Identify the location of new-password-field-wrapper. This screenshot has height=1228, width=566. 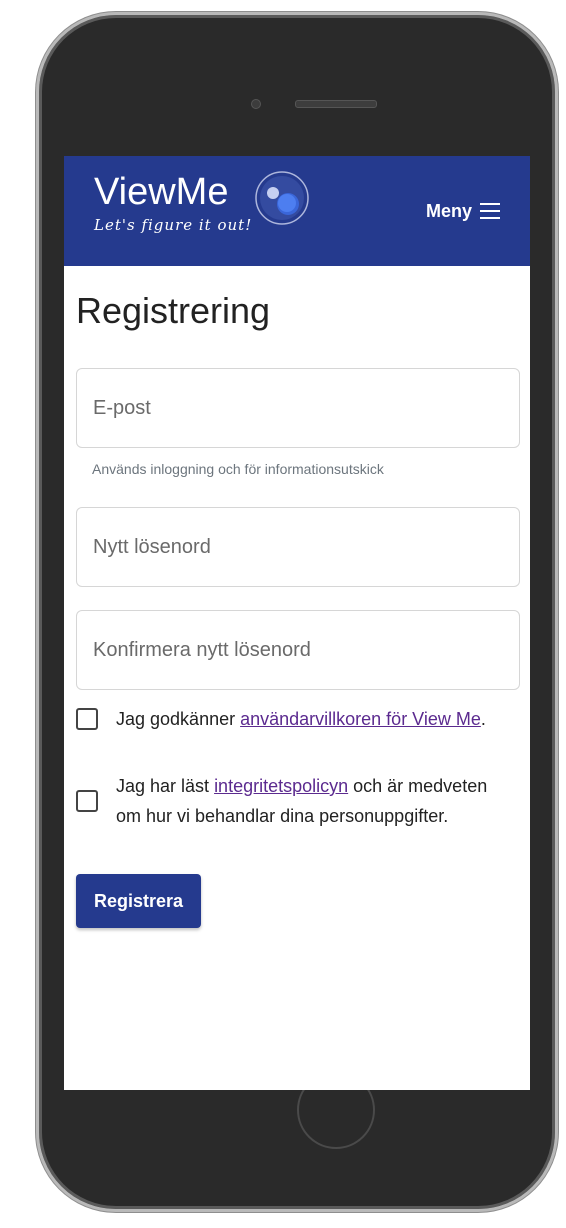
(298, 547).